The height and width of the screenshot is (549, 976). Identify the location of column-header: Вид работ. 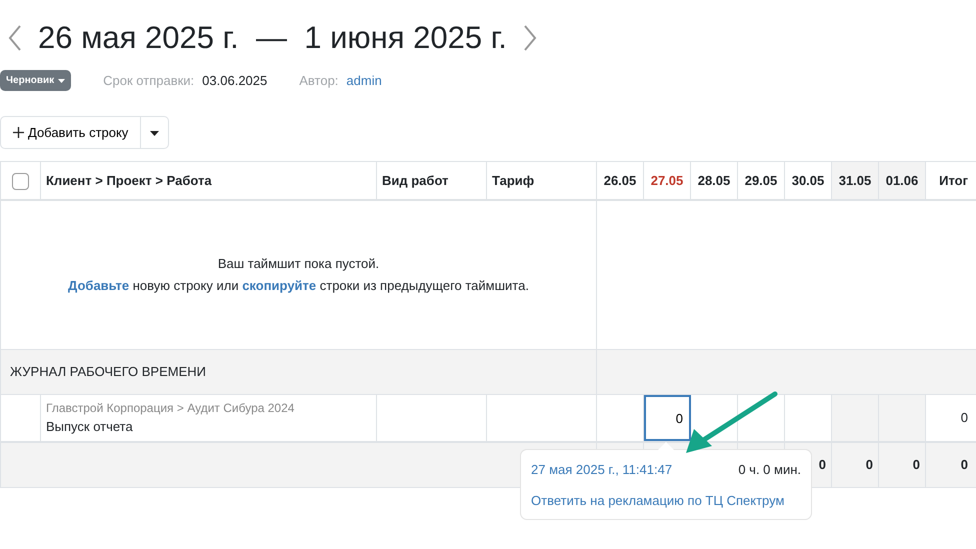
(431, 181).